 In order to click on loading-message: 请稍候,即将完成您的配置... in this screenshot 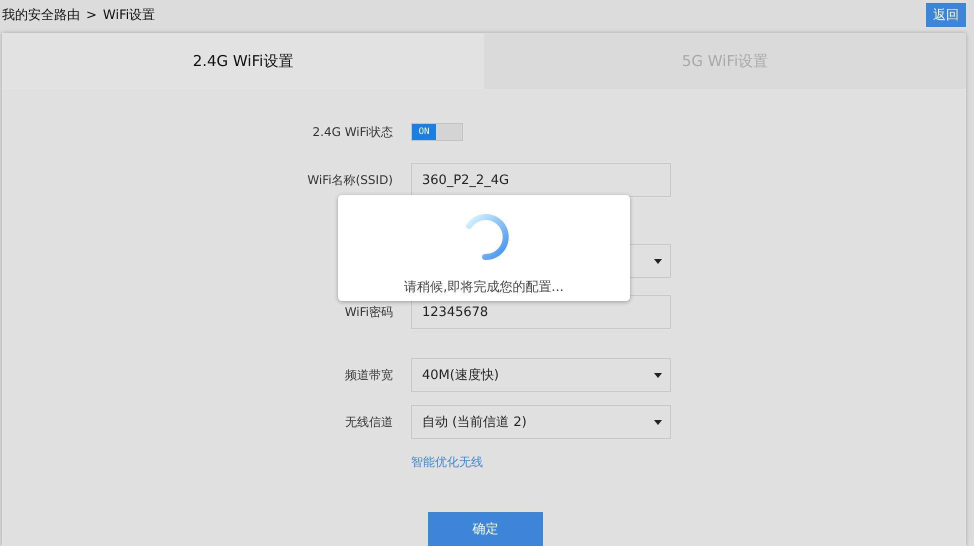, I will do `click(484, 287)`.